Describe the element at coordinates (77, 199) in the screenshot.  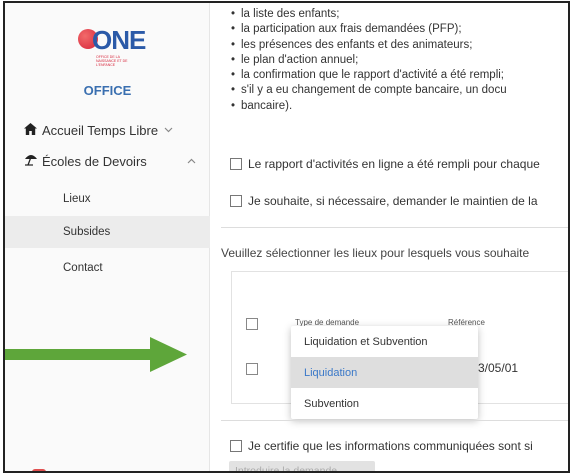
I see `sidebar-subitem-label: Lieux` at that location.